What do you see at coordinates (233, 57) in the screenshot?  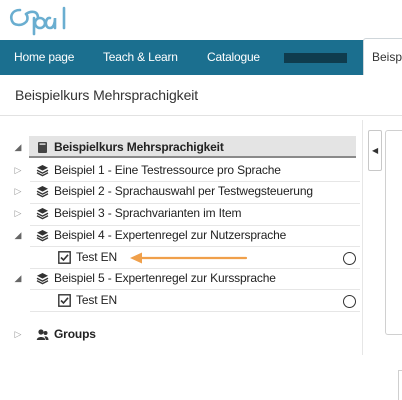 I see `nav-catalogue: Catalogue` at bounding box center [233, 57].